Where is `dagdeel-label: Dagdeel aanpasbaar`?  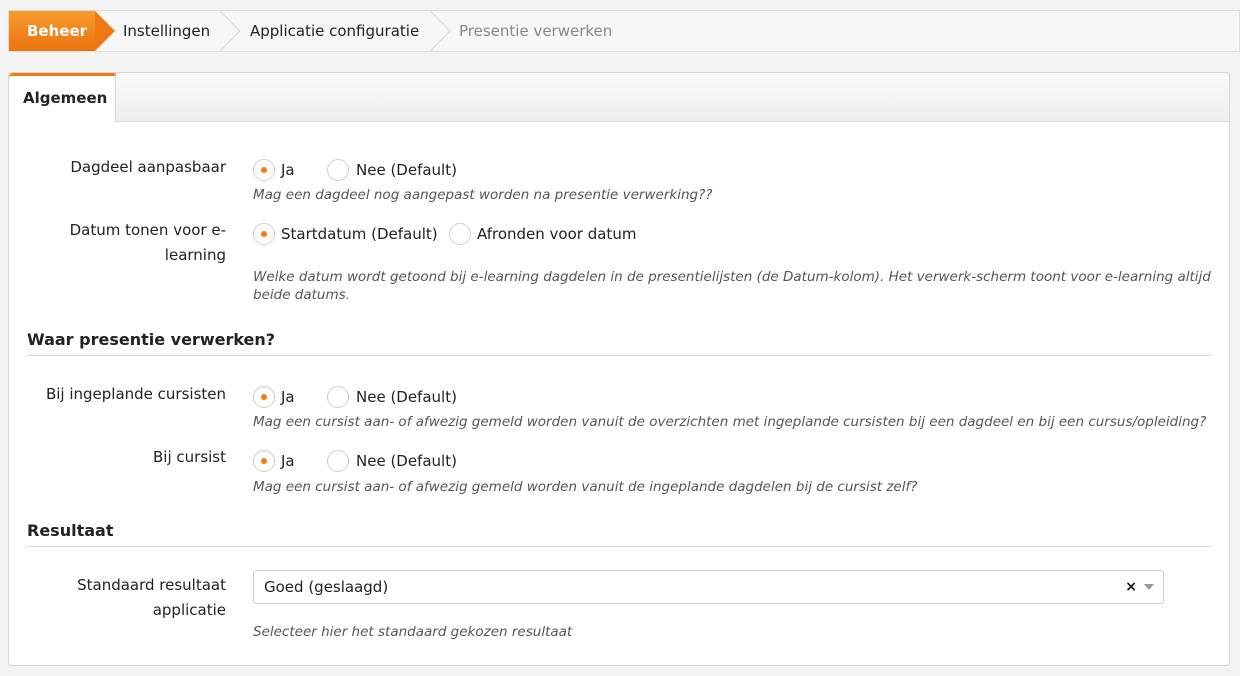 dagdeel-label: Dagdeel aanpasbaar is located at coordinates (148, 167).